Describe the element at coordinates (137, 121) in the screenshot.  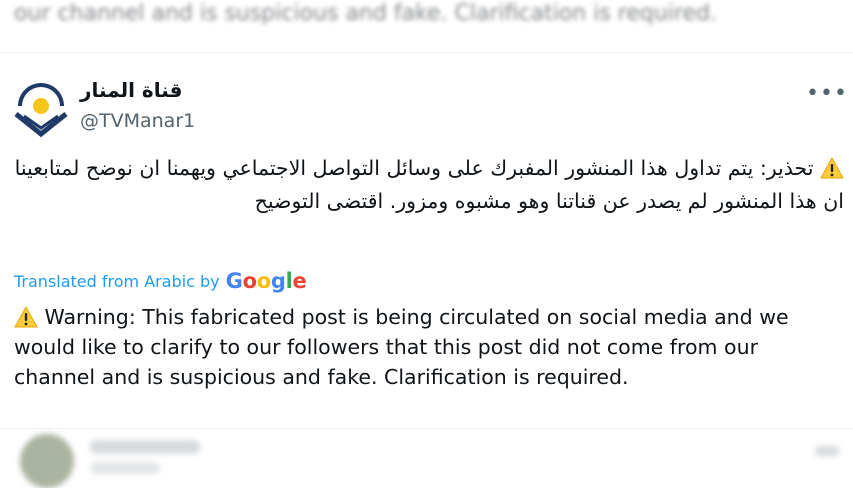
I see `user-handle: @TVManar1` at that location.